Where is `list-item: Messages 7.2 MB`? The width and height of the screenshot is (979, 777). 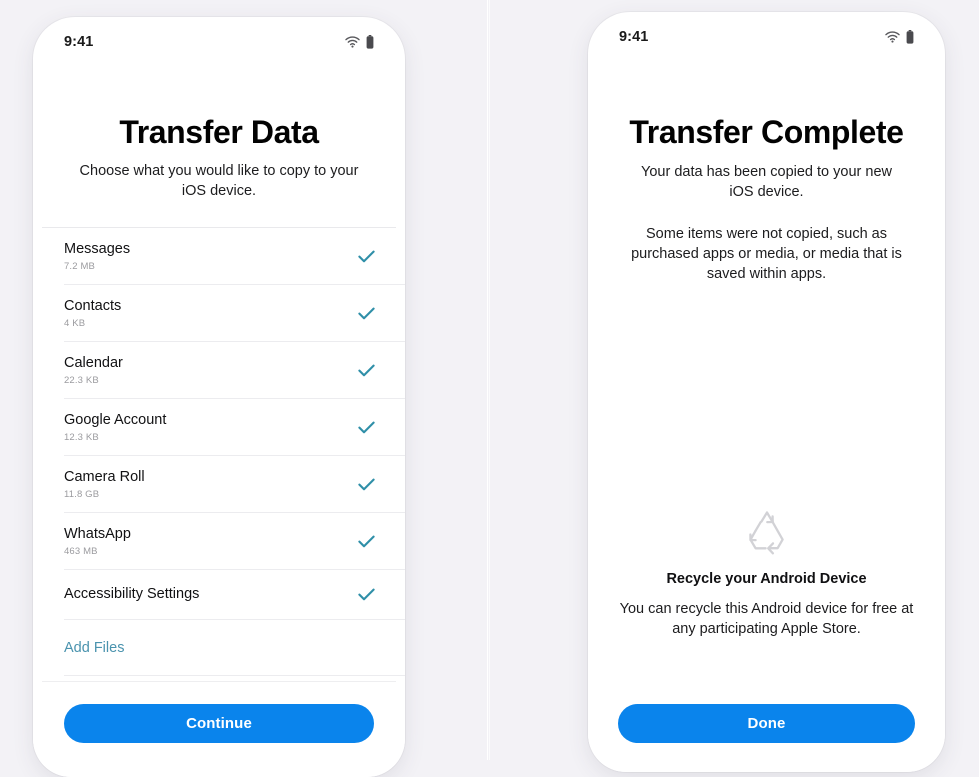 list-item: Messages 7.2 MB is located at coordinates (234, 256).